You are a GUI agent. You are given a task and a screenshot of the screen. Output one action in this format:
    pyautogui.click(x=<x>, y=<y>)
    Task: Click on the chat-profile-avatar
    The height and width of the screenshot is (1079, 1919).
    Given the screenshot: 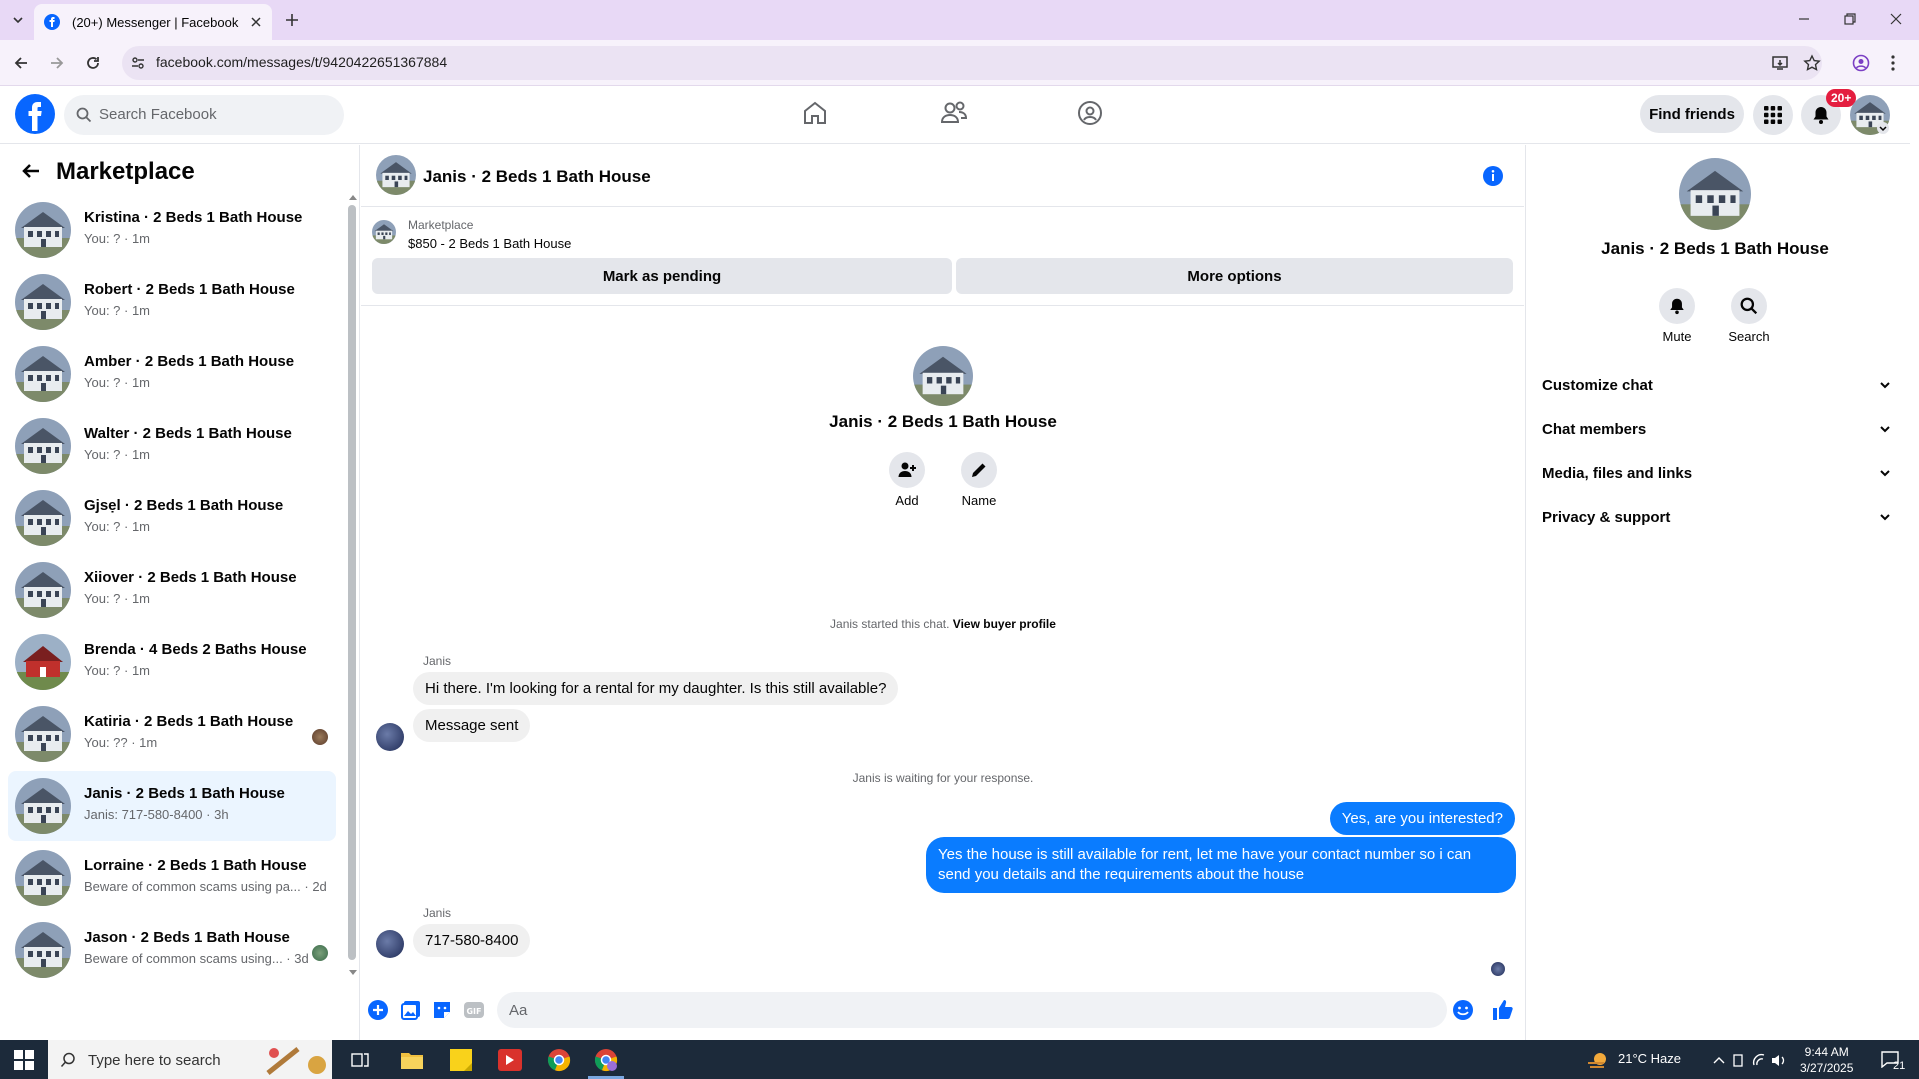 What is the action you would take?
    pyautogui.click(x=943, y=376)
    